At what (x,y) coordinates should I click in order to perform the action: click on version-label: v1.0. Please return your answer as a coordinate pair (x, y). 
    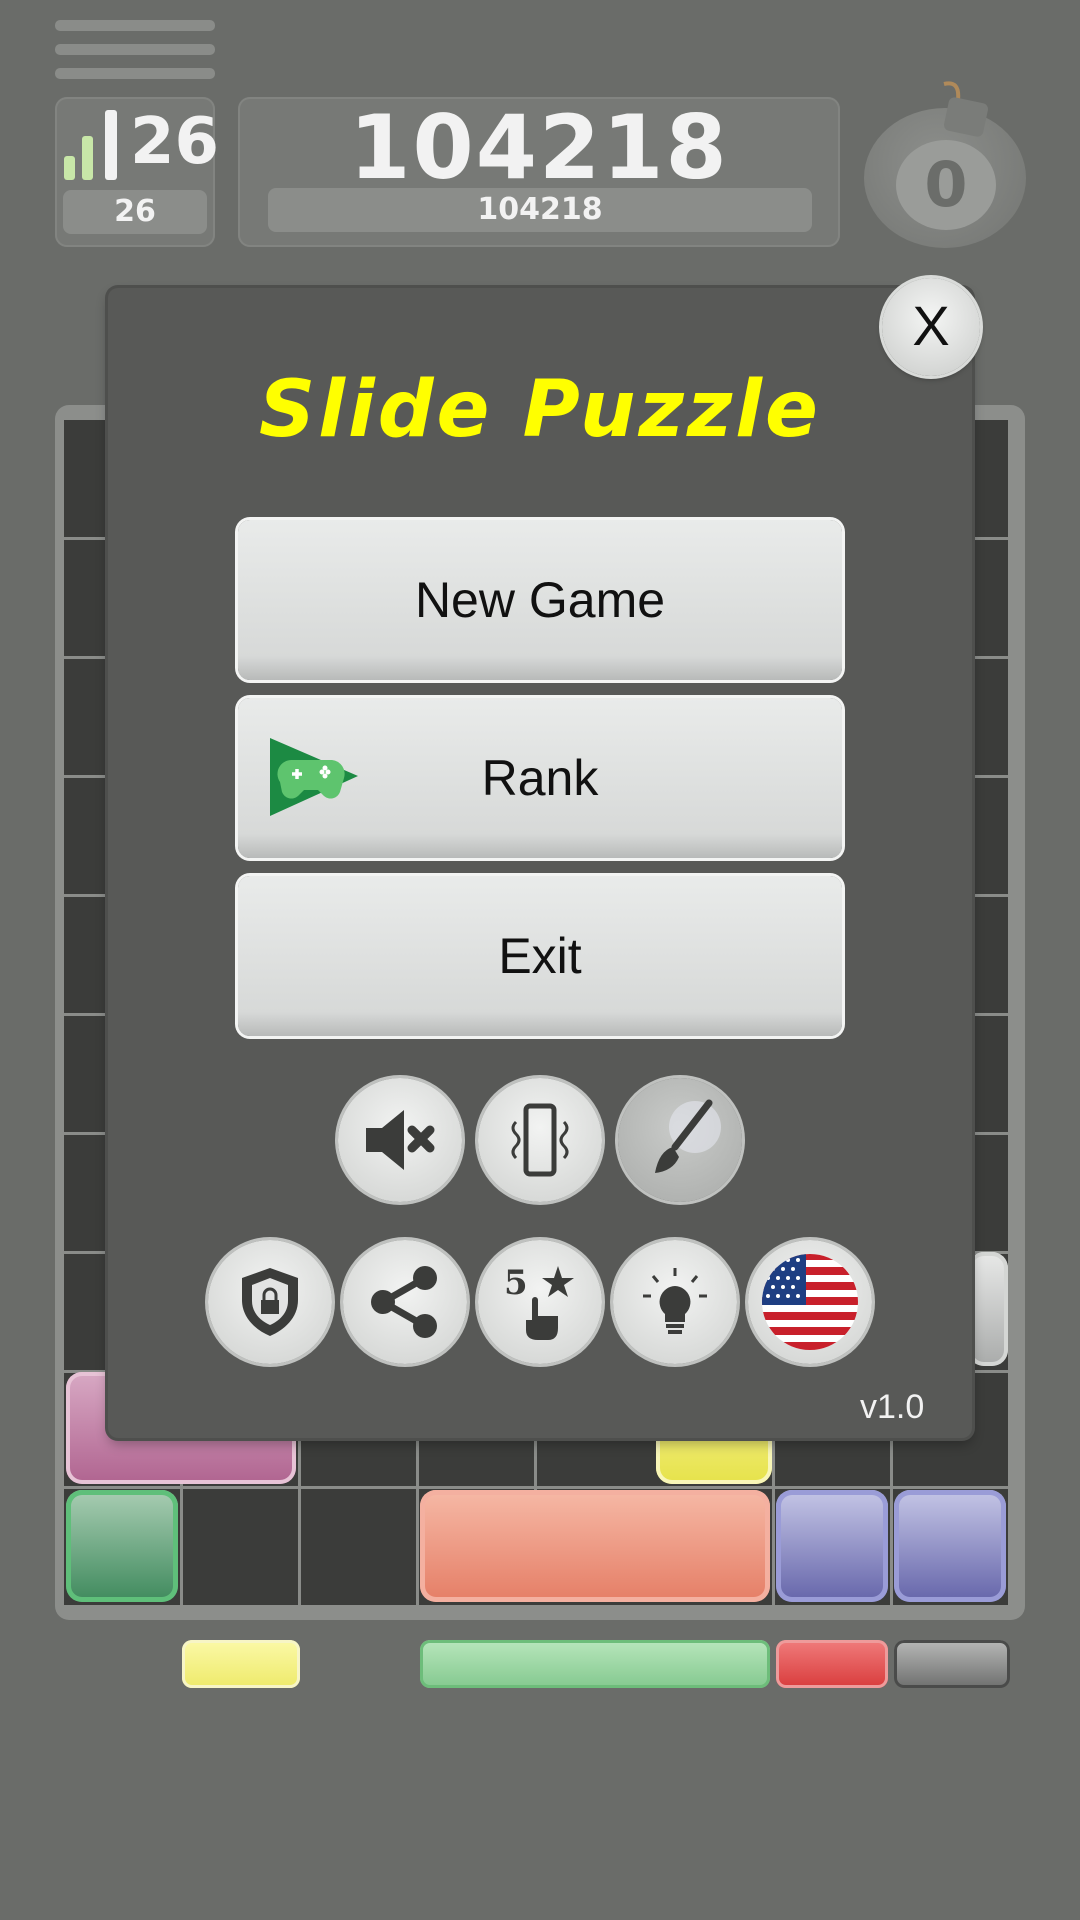
    Looking at the image, I should click on (892, 1407).